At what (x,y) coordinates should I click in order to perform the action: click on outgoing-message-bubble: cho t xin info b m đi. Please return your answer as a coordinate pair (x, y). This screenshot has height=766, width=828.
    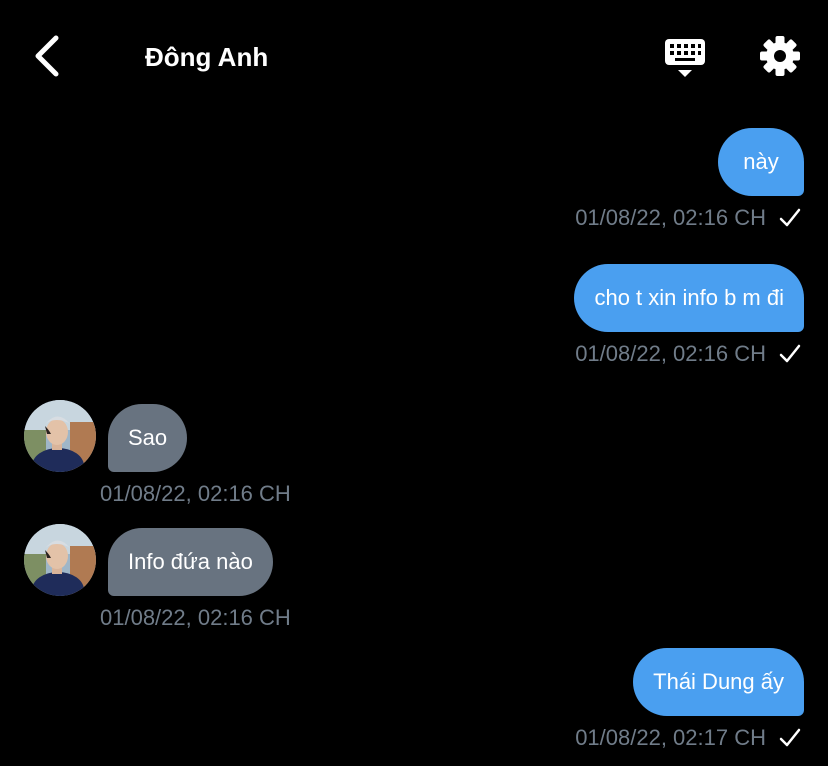
    Looking at the image, I should click on (689, 298).